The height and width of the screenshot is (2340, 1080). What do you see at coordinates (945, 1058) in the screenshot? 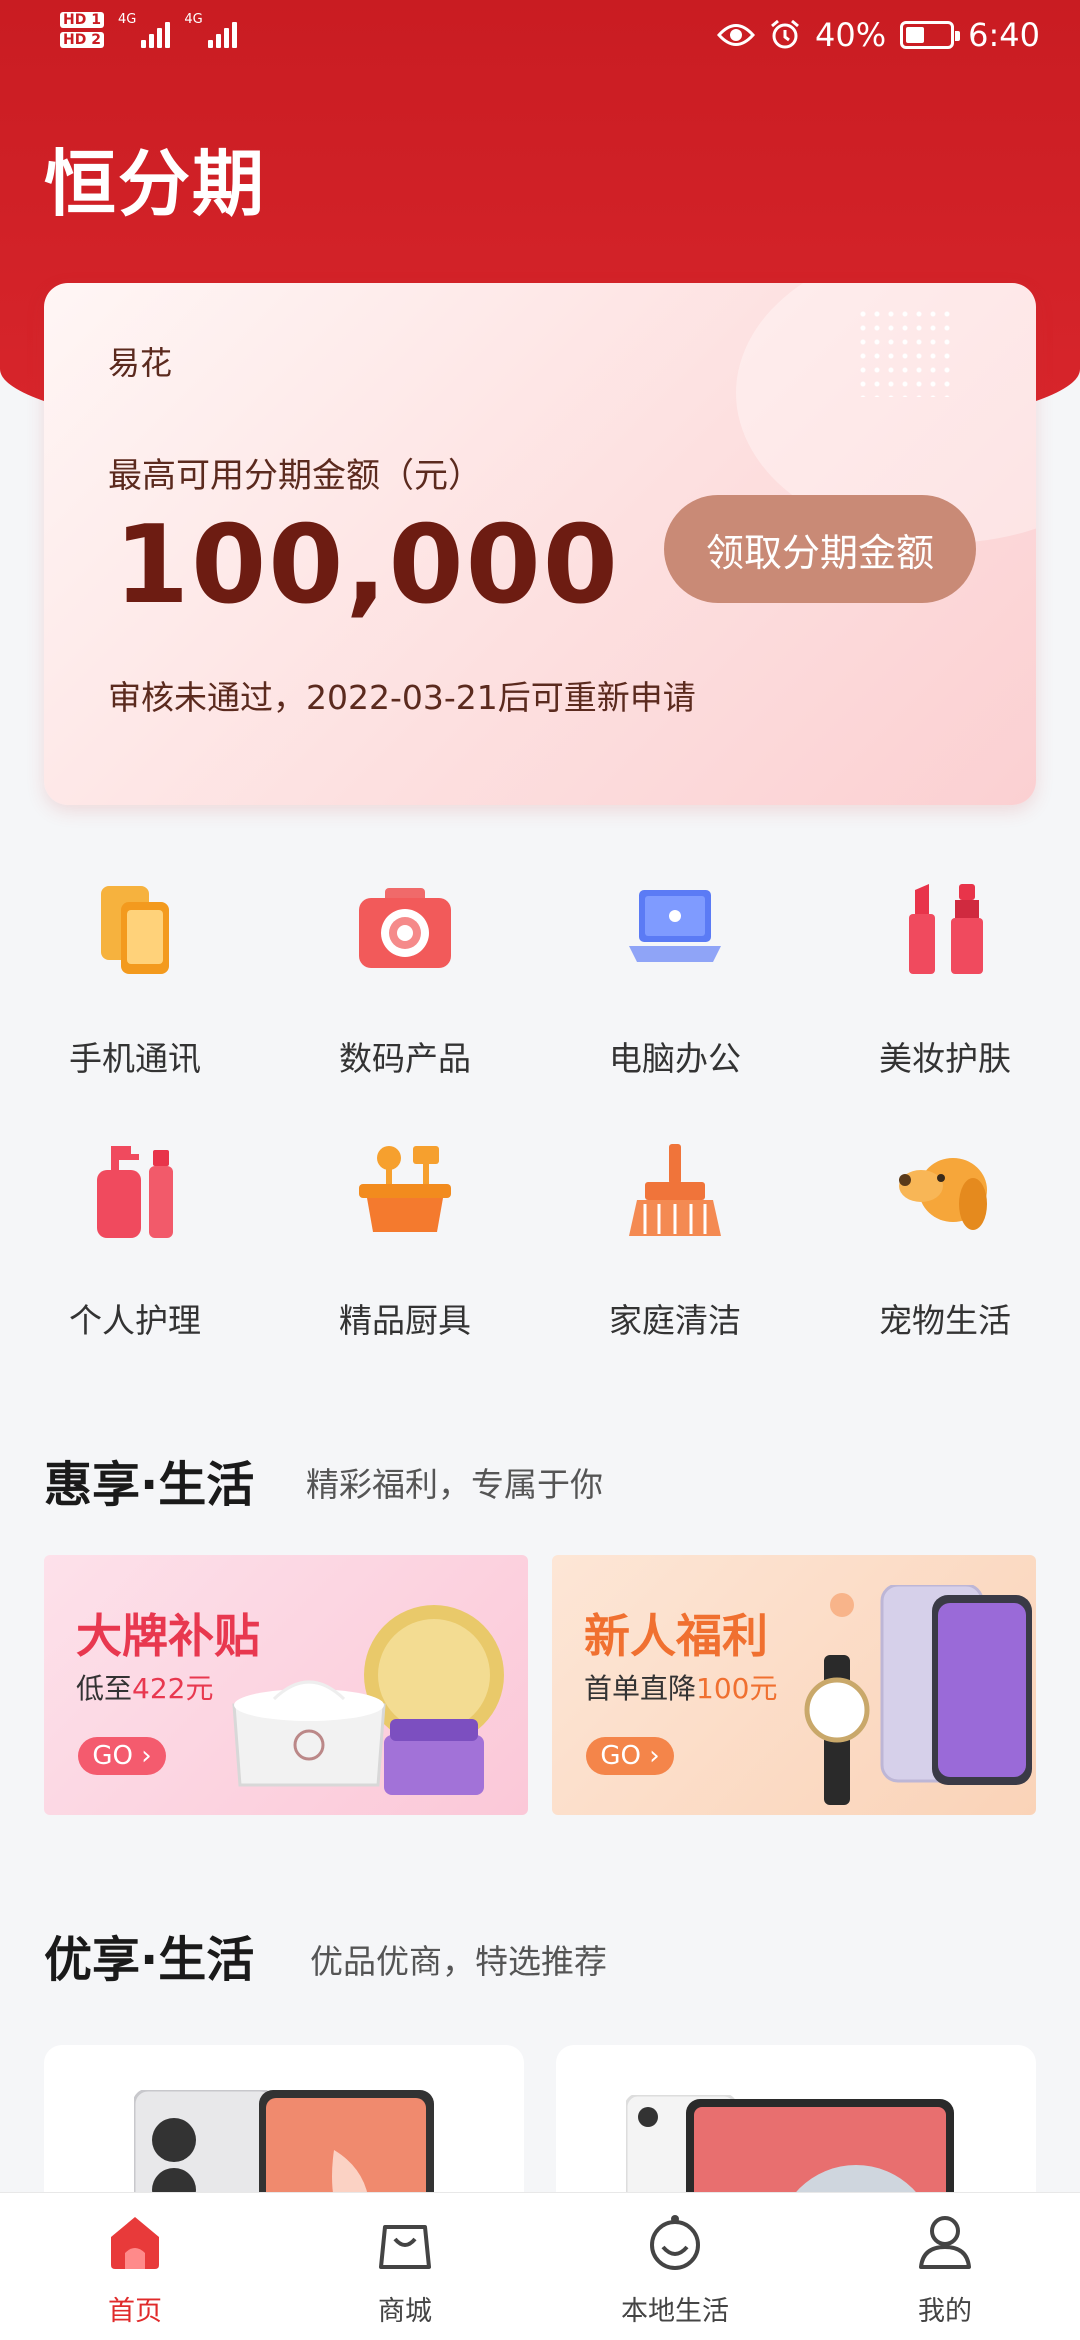
I see `category-label: 美妆护肤` at bounding box center [945, 1058].